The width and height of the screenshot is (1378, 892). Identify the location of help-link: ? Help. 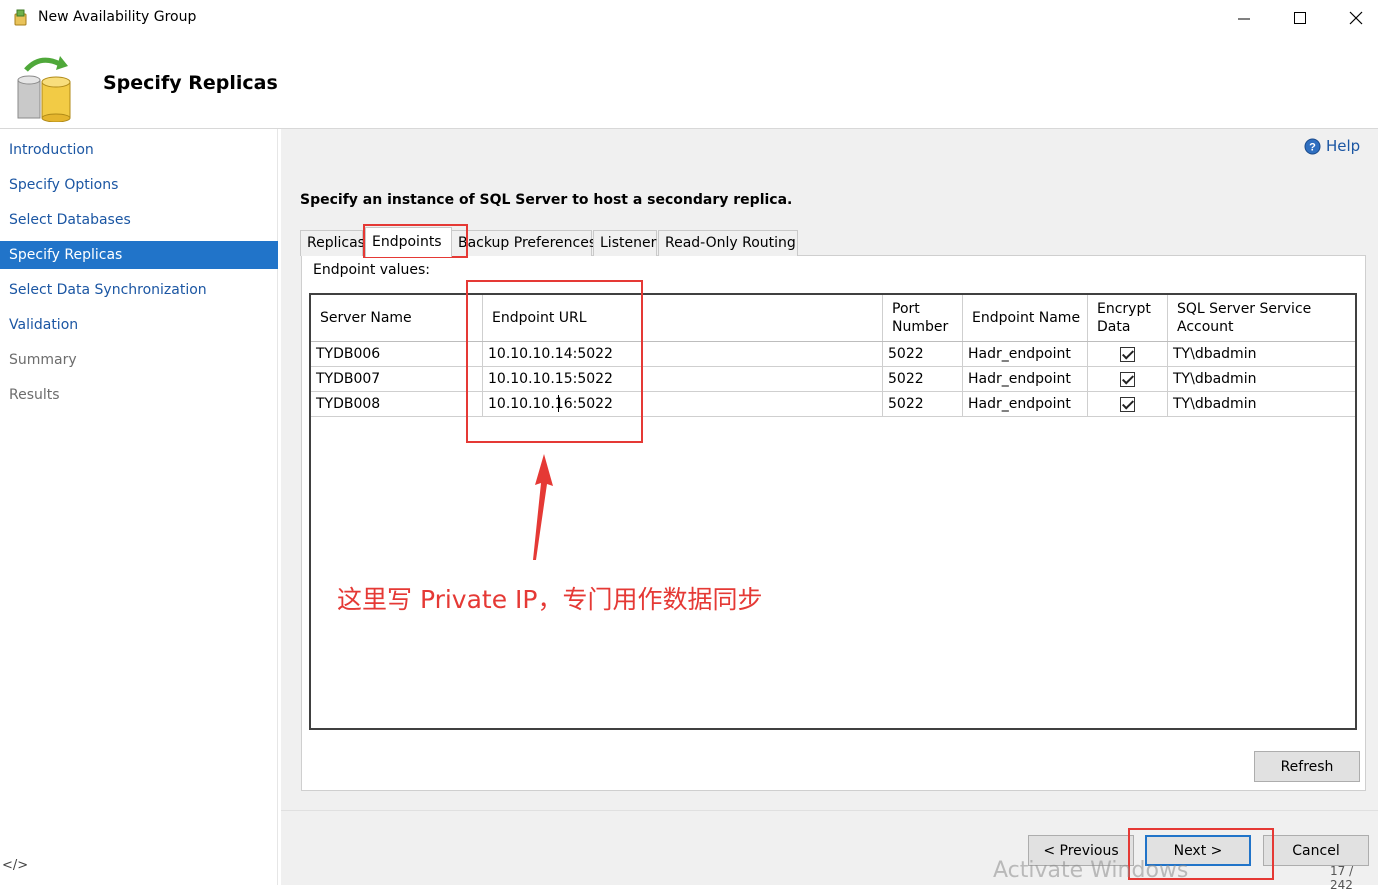
(1332, 146).